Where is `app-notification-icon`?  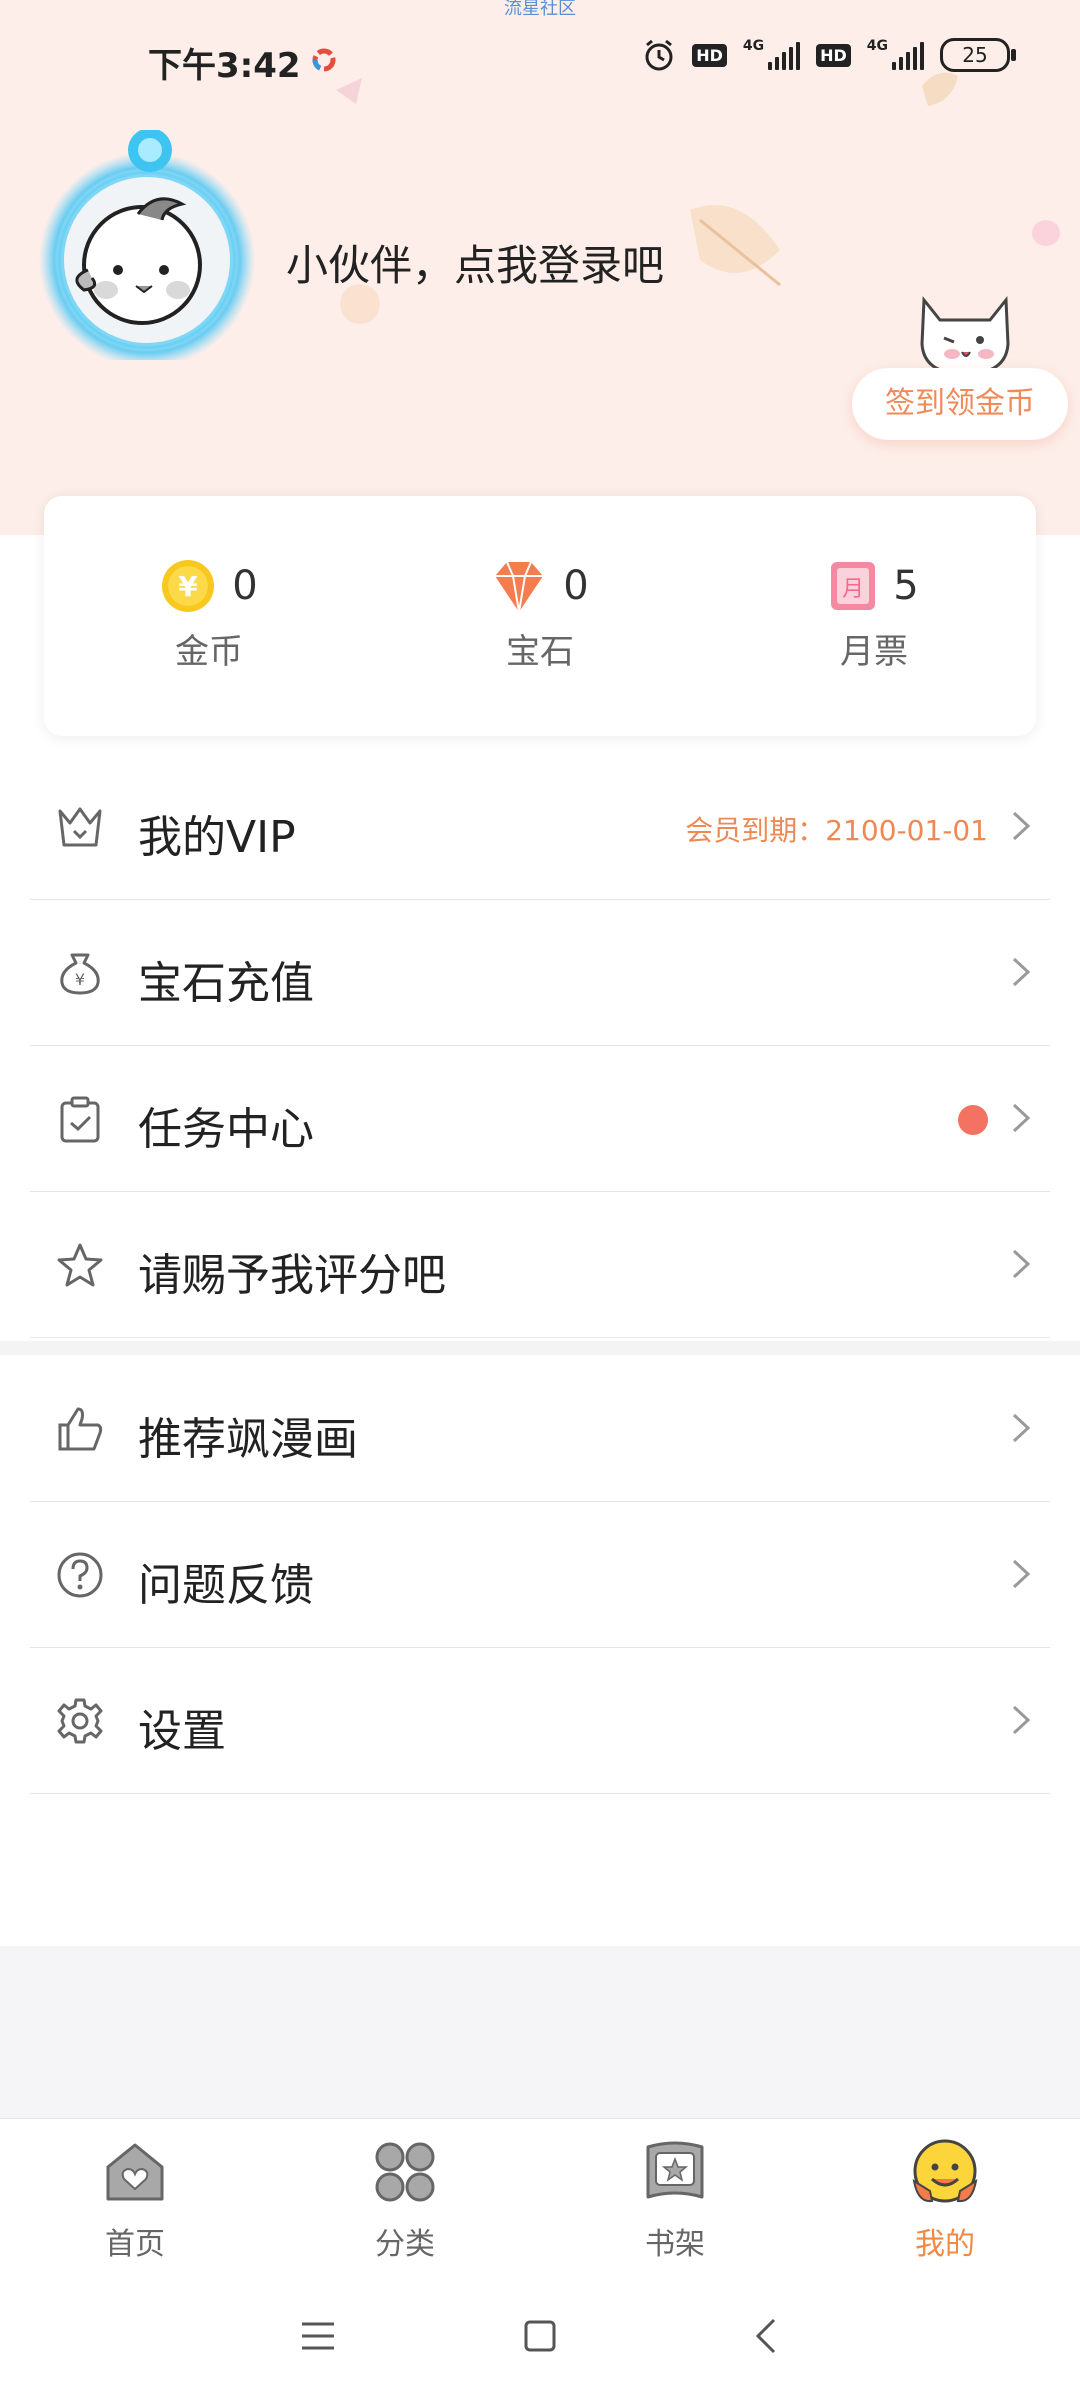
app-notification-icon is located at coordinates (324, 60).